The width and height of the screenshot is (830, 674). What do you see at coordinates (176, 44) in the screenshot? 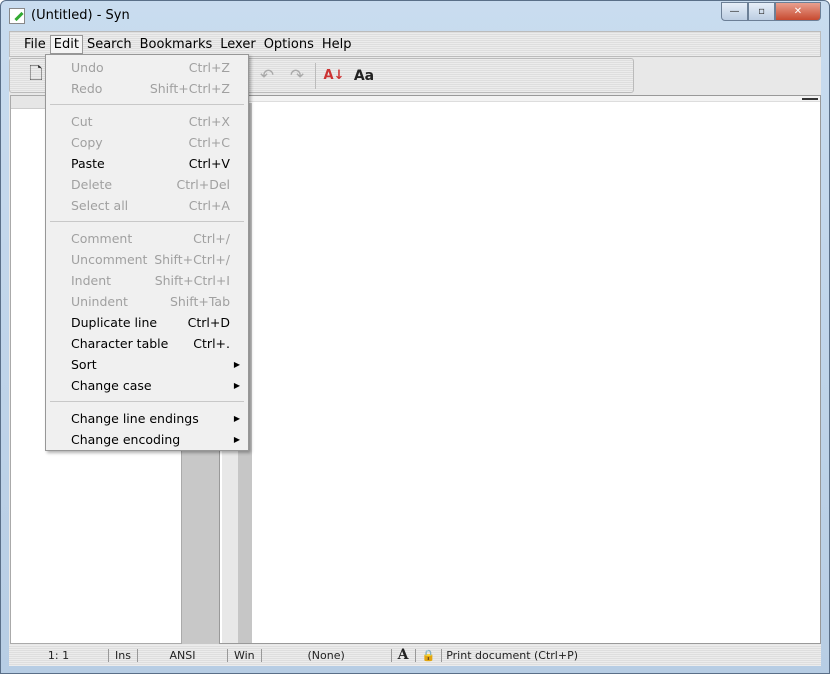
I see `menu-bookmarks: Bookmarks` at bounding box center [176, 44].